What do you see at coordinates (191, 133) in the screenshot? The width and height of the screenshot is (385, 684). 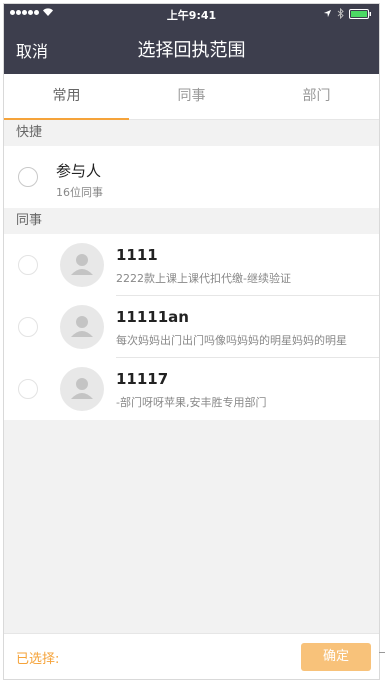 I see `section-header-shortcut: 快捷` at bounding box center [191, 133].